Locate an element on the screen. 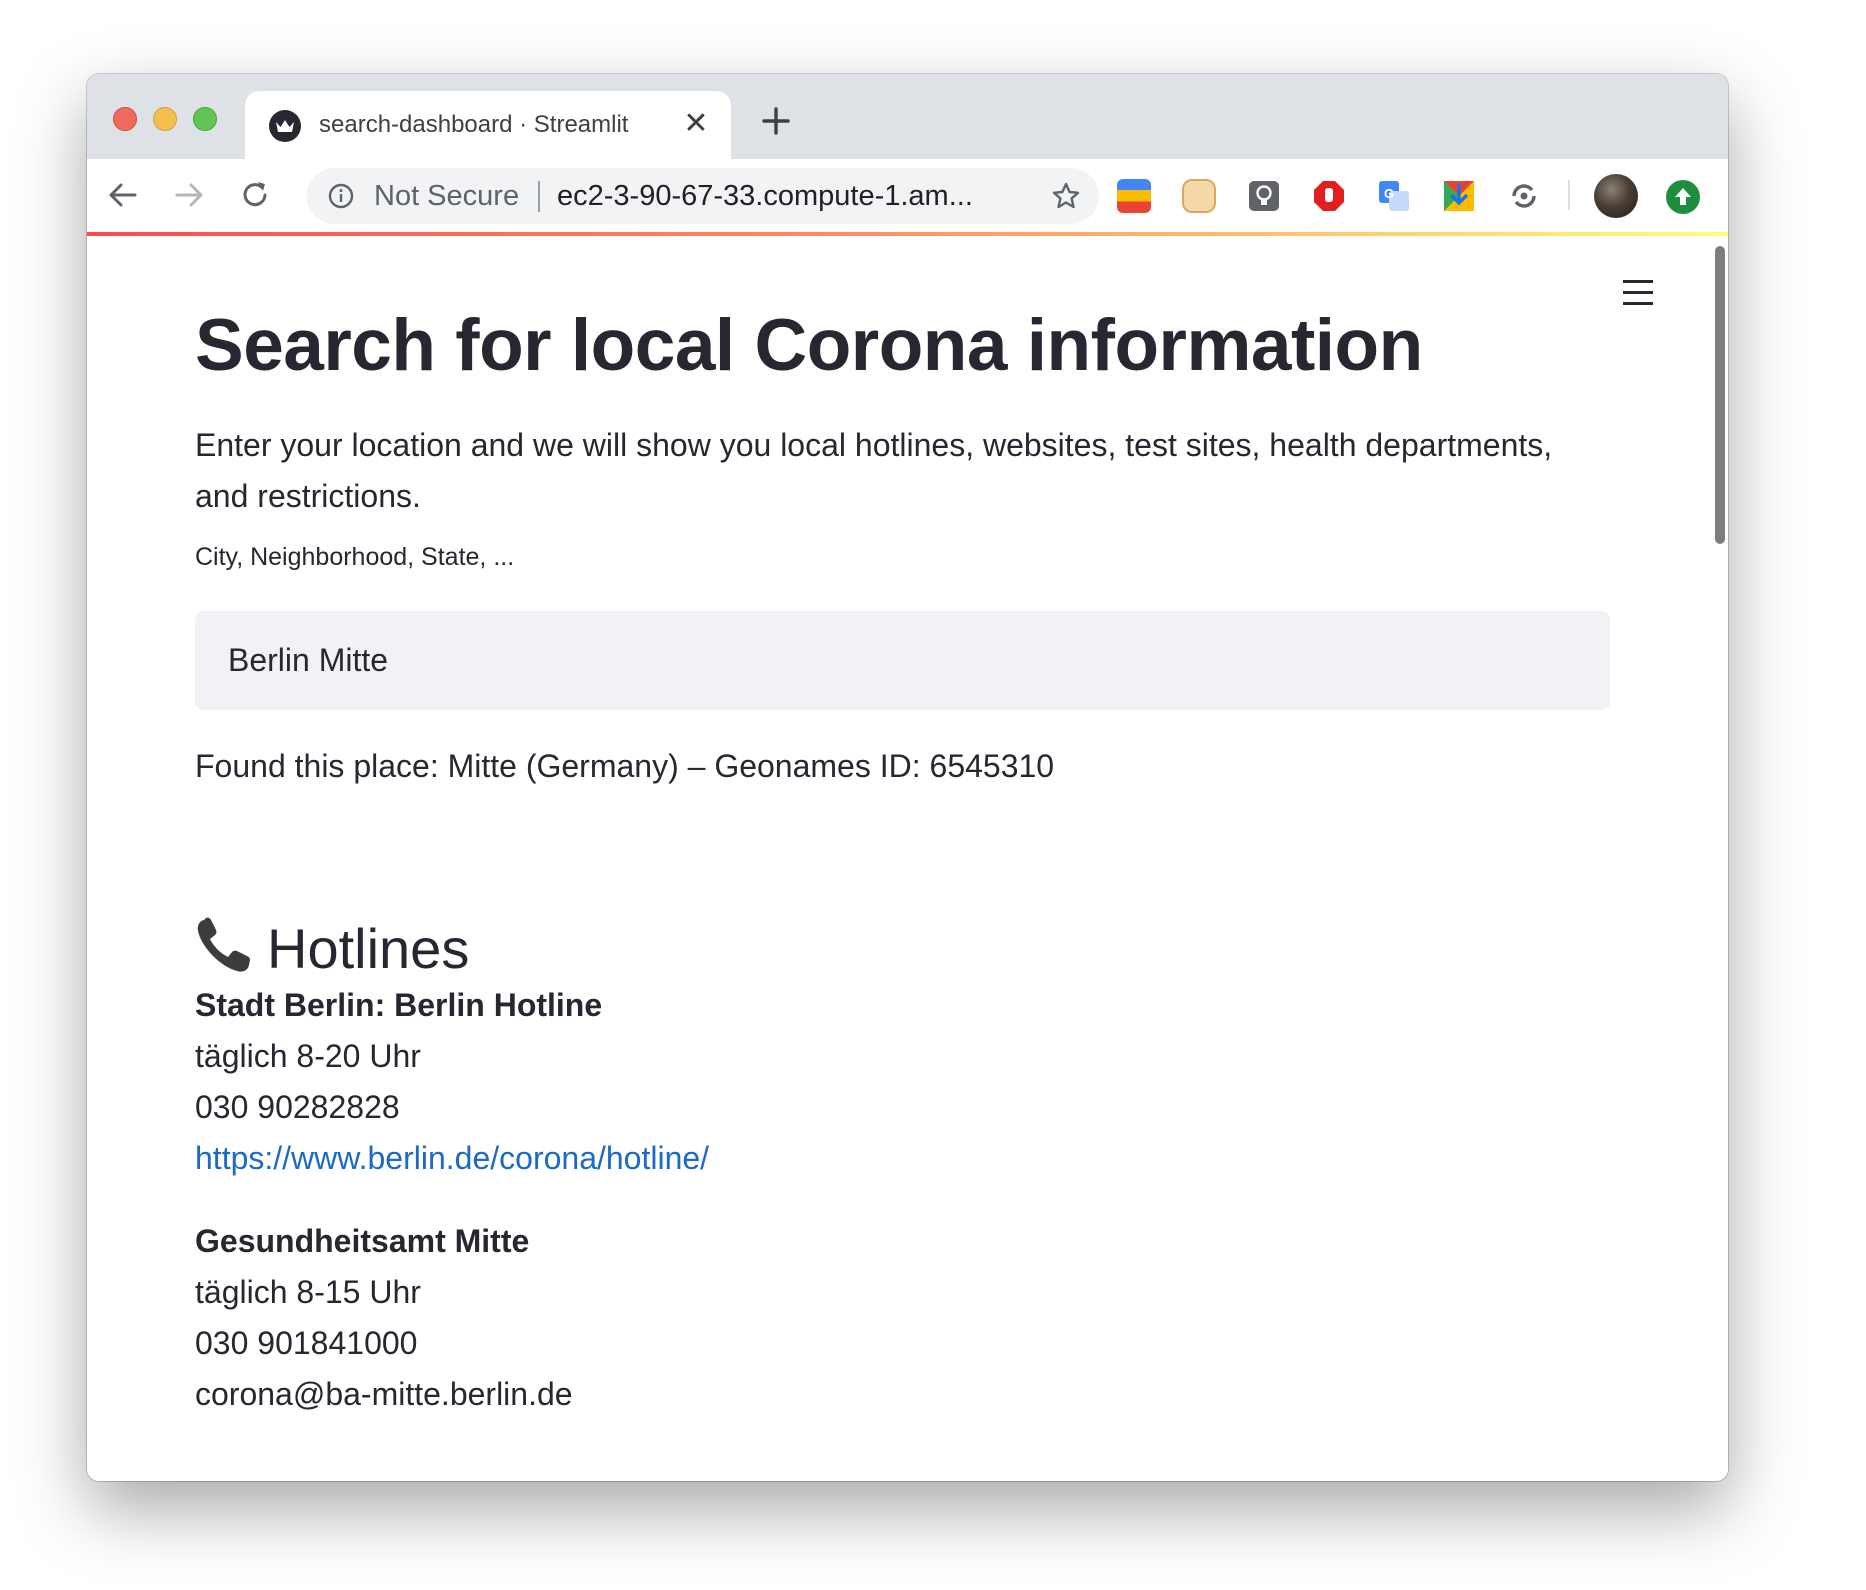  hotlines-heading: Hotlines is located at coordinates (332, 948).